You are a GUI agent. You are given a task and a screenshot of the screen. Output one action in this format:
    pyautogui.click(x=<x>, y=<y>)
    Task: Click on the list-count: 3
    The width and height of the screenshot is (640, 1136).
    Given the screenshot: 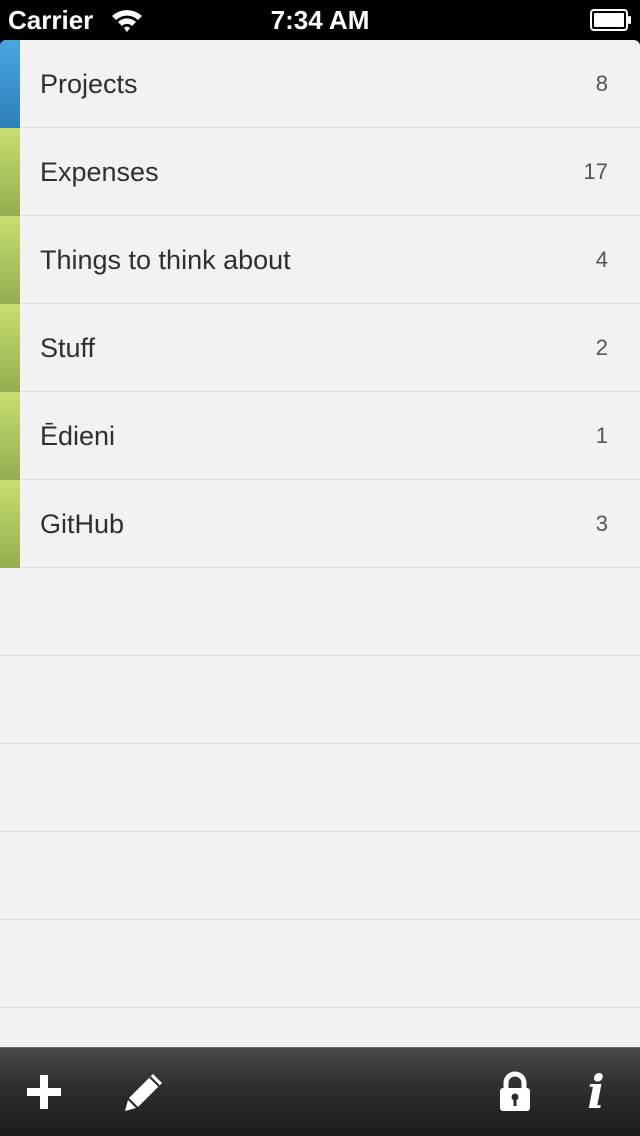 What is the action you would take?
    pyautogui.click(x=601, y=523)
    